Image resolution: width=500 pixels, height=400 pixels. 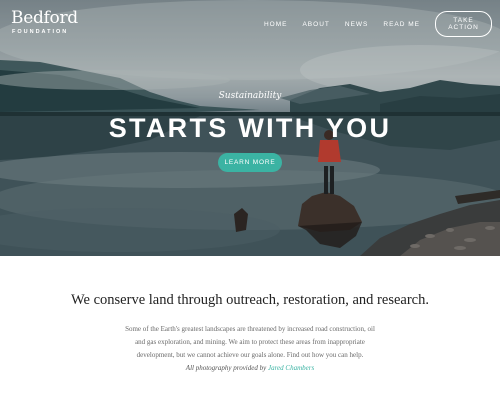 I want to click on nav-news-link: NEWS, so click(x=357, y=24).